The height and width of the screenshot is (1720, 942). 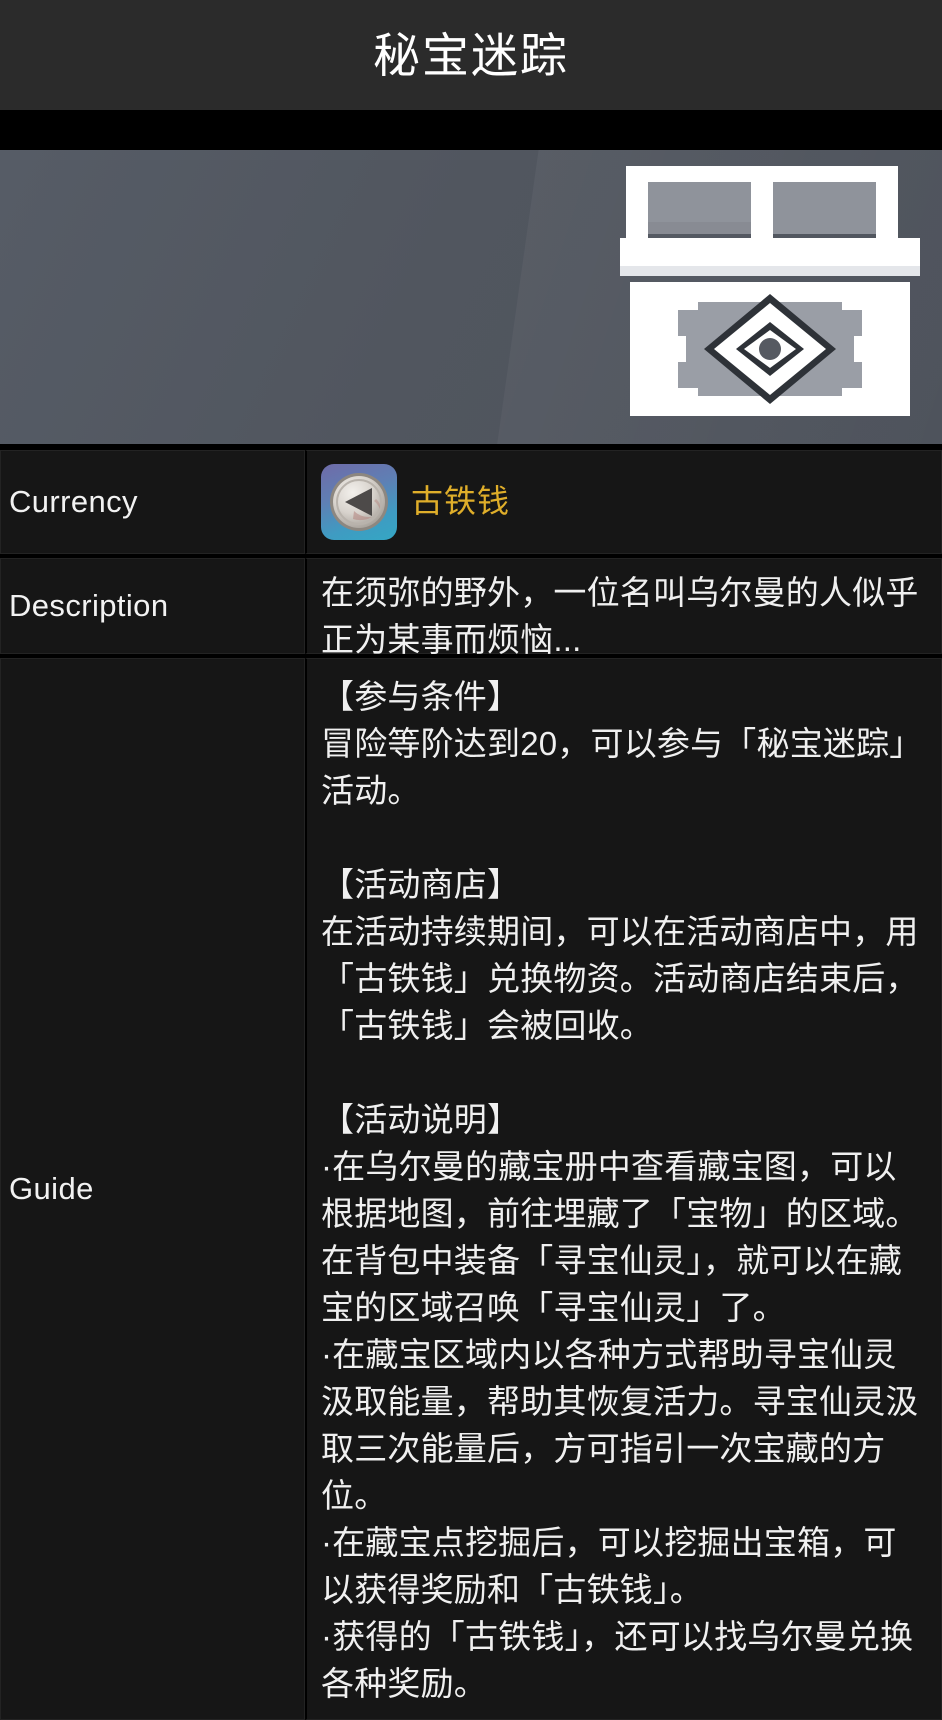 I want to click on header-divider, so click(x=471, y=130).